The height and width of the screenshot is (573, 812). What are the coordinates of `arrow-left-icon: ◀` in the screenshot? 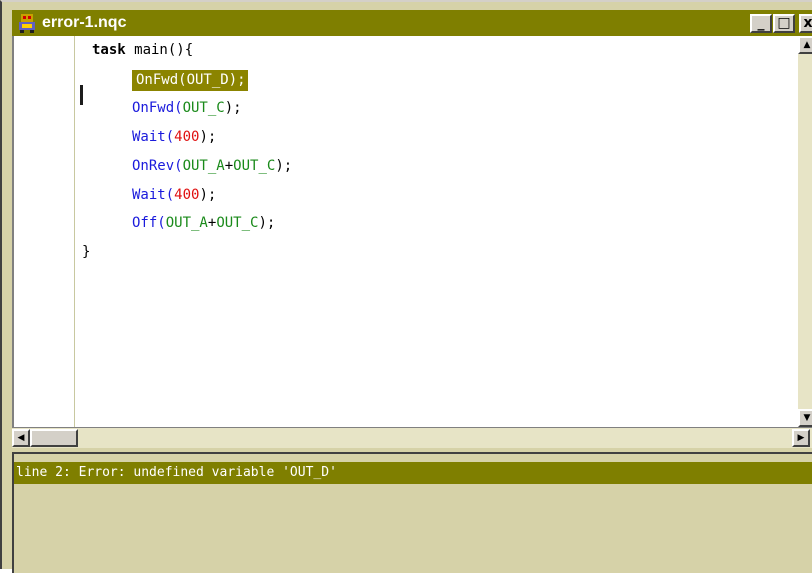 It's located at (21, 438).